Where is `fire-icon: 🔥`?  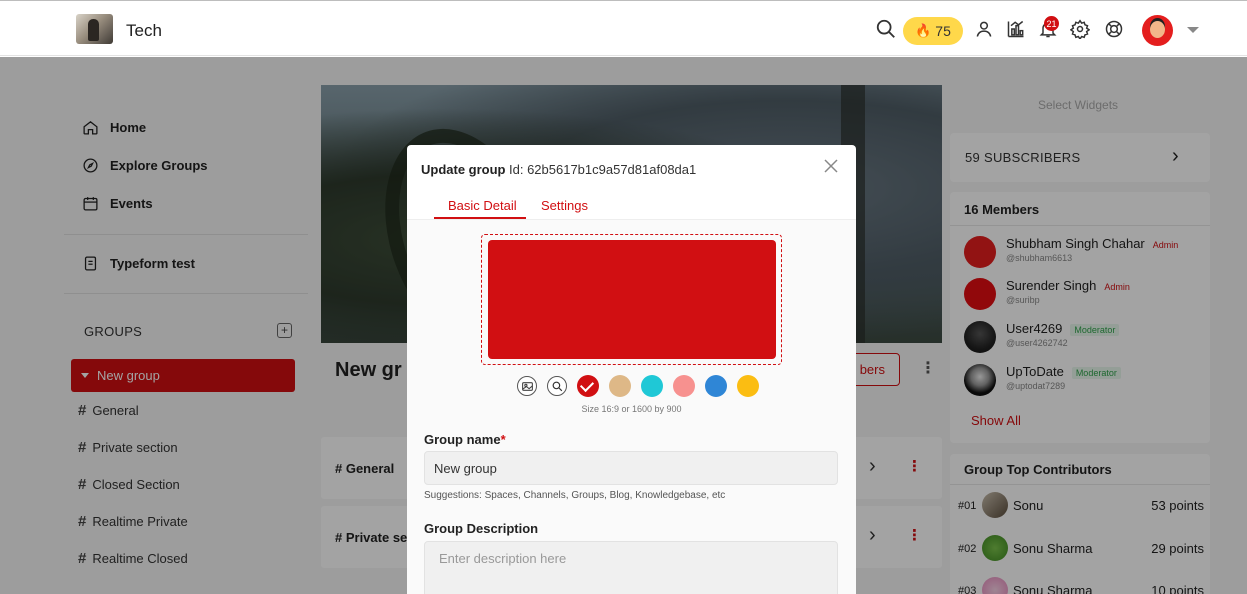 fire-icon: 🔥 is located at coordinates (923, 30).